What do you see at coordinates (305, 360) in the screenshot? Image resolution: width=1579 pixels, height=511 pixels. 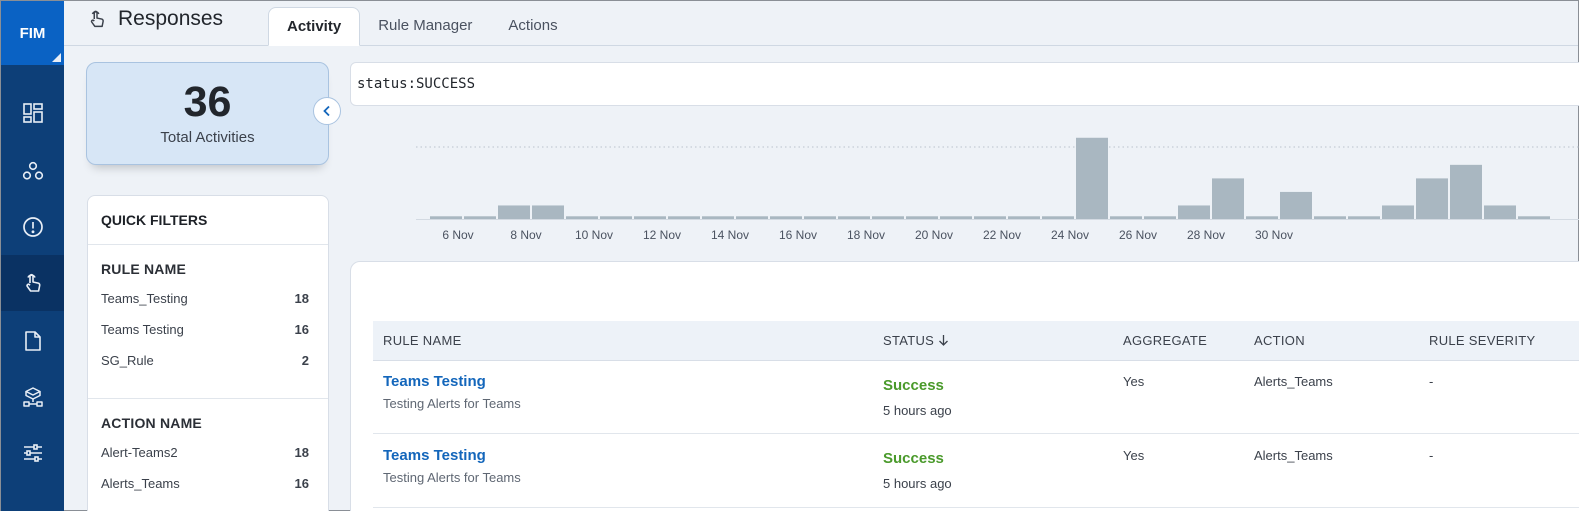 I see `filter-item-count: 2` at bounding box center [305, 360].